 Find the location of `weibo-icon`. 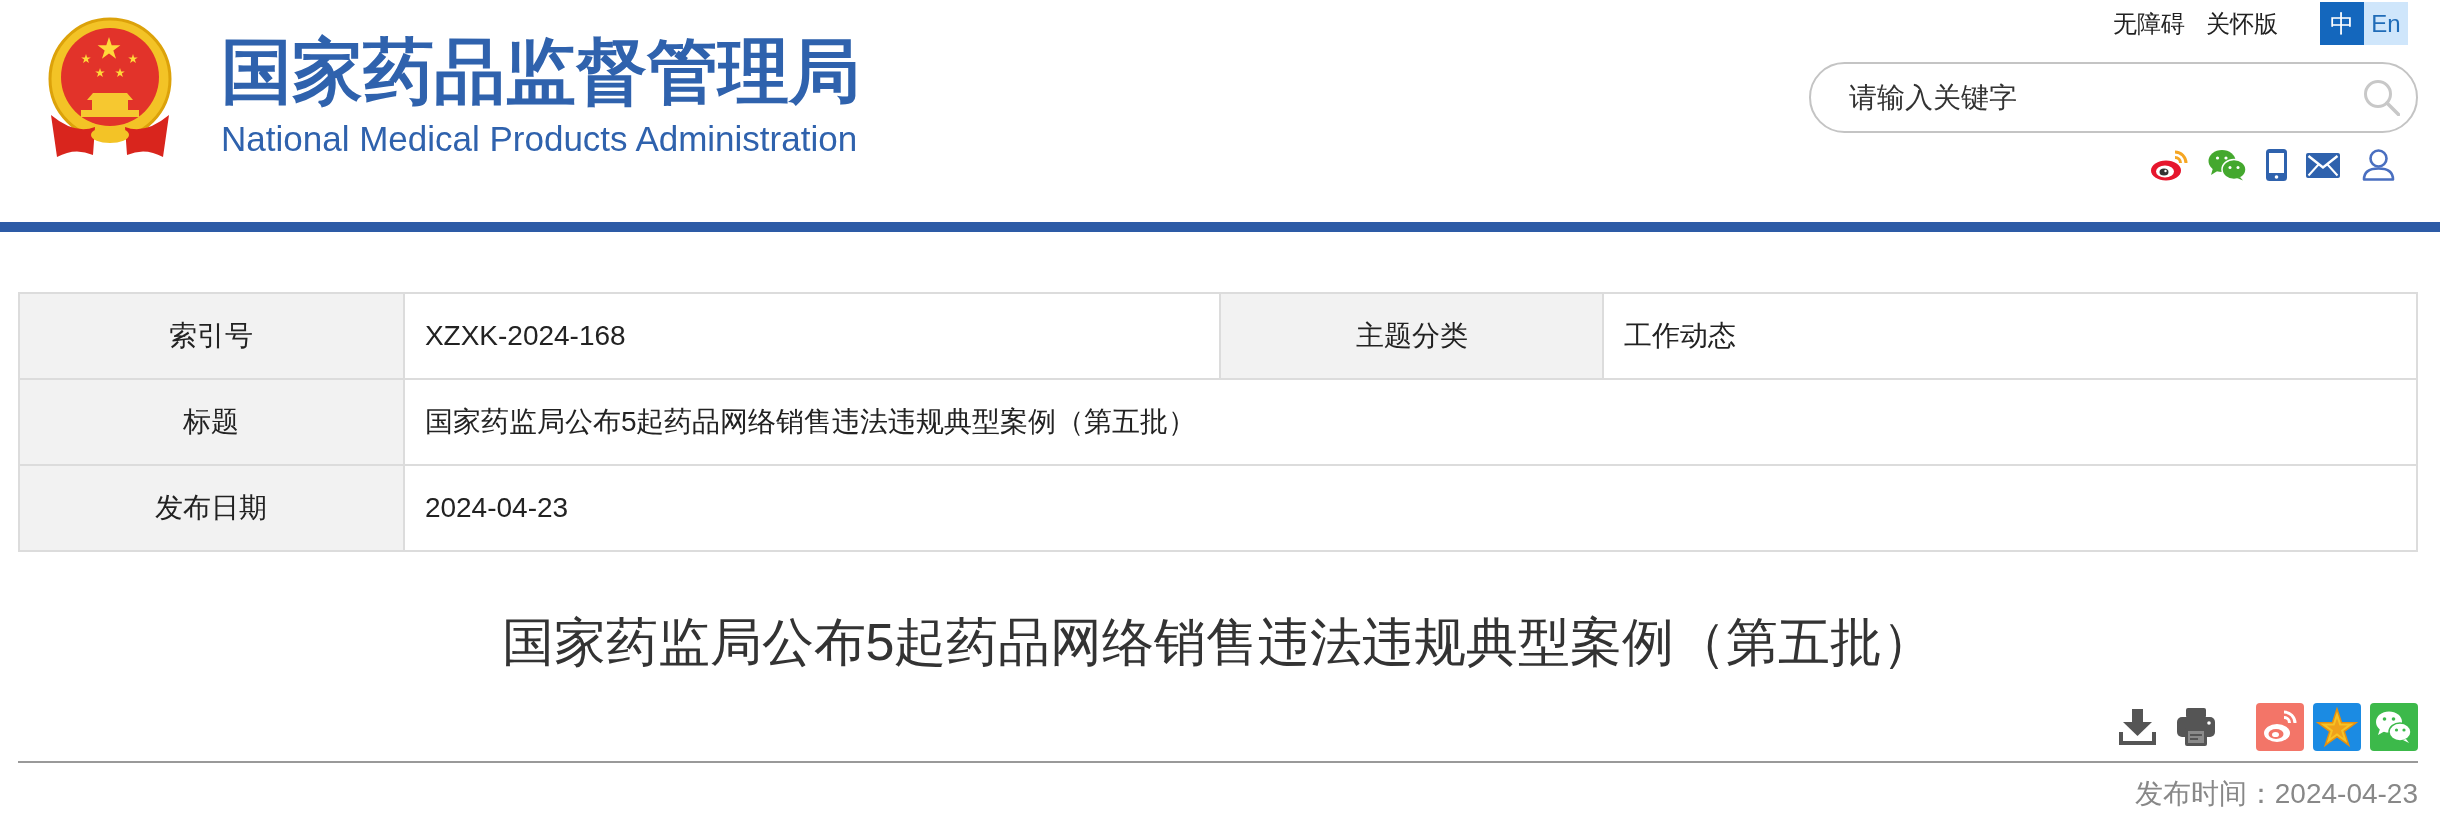

weibo-icon is located at coordinates (2169, 165).